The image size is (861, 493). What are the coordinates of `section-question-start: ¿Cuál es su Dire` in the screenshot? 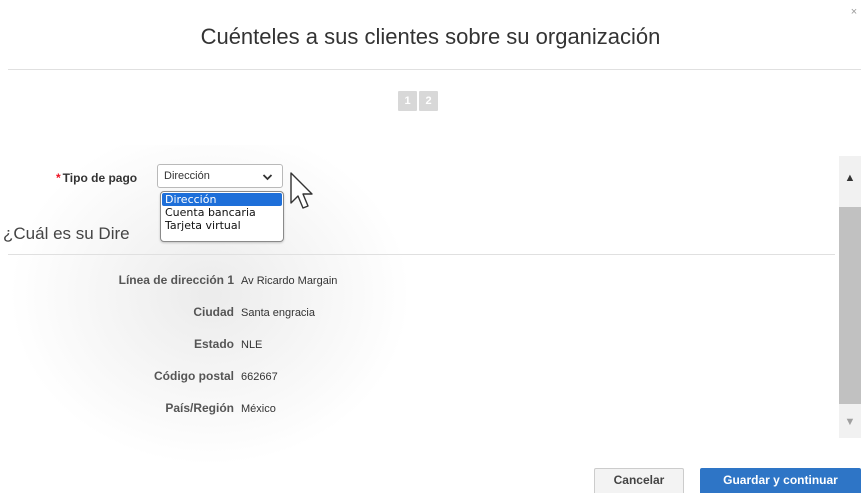 It's located at (66, 233).